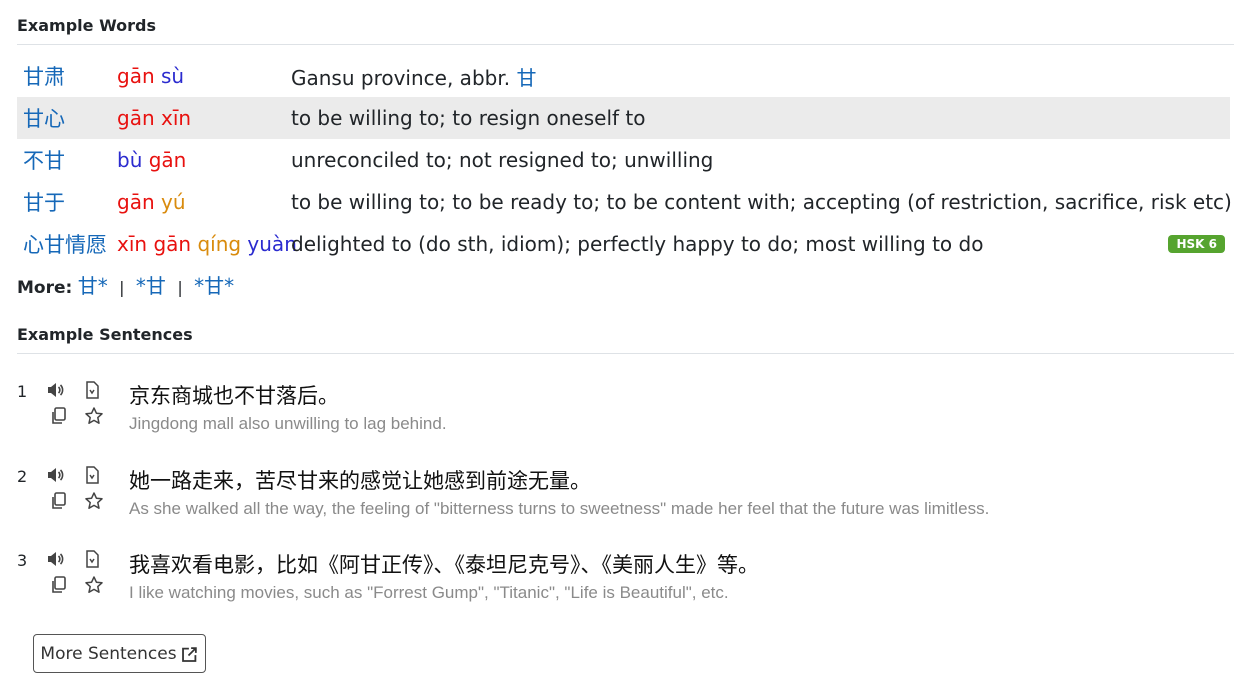 This screenshot has height=699, width=1234. Describe the element at coordinates (173, 202) in the screenshot. I see `pinyin-syllable: yú` at that location.